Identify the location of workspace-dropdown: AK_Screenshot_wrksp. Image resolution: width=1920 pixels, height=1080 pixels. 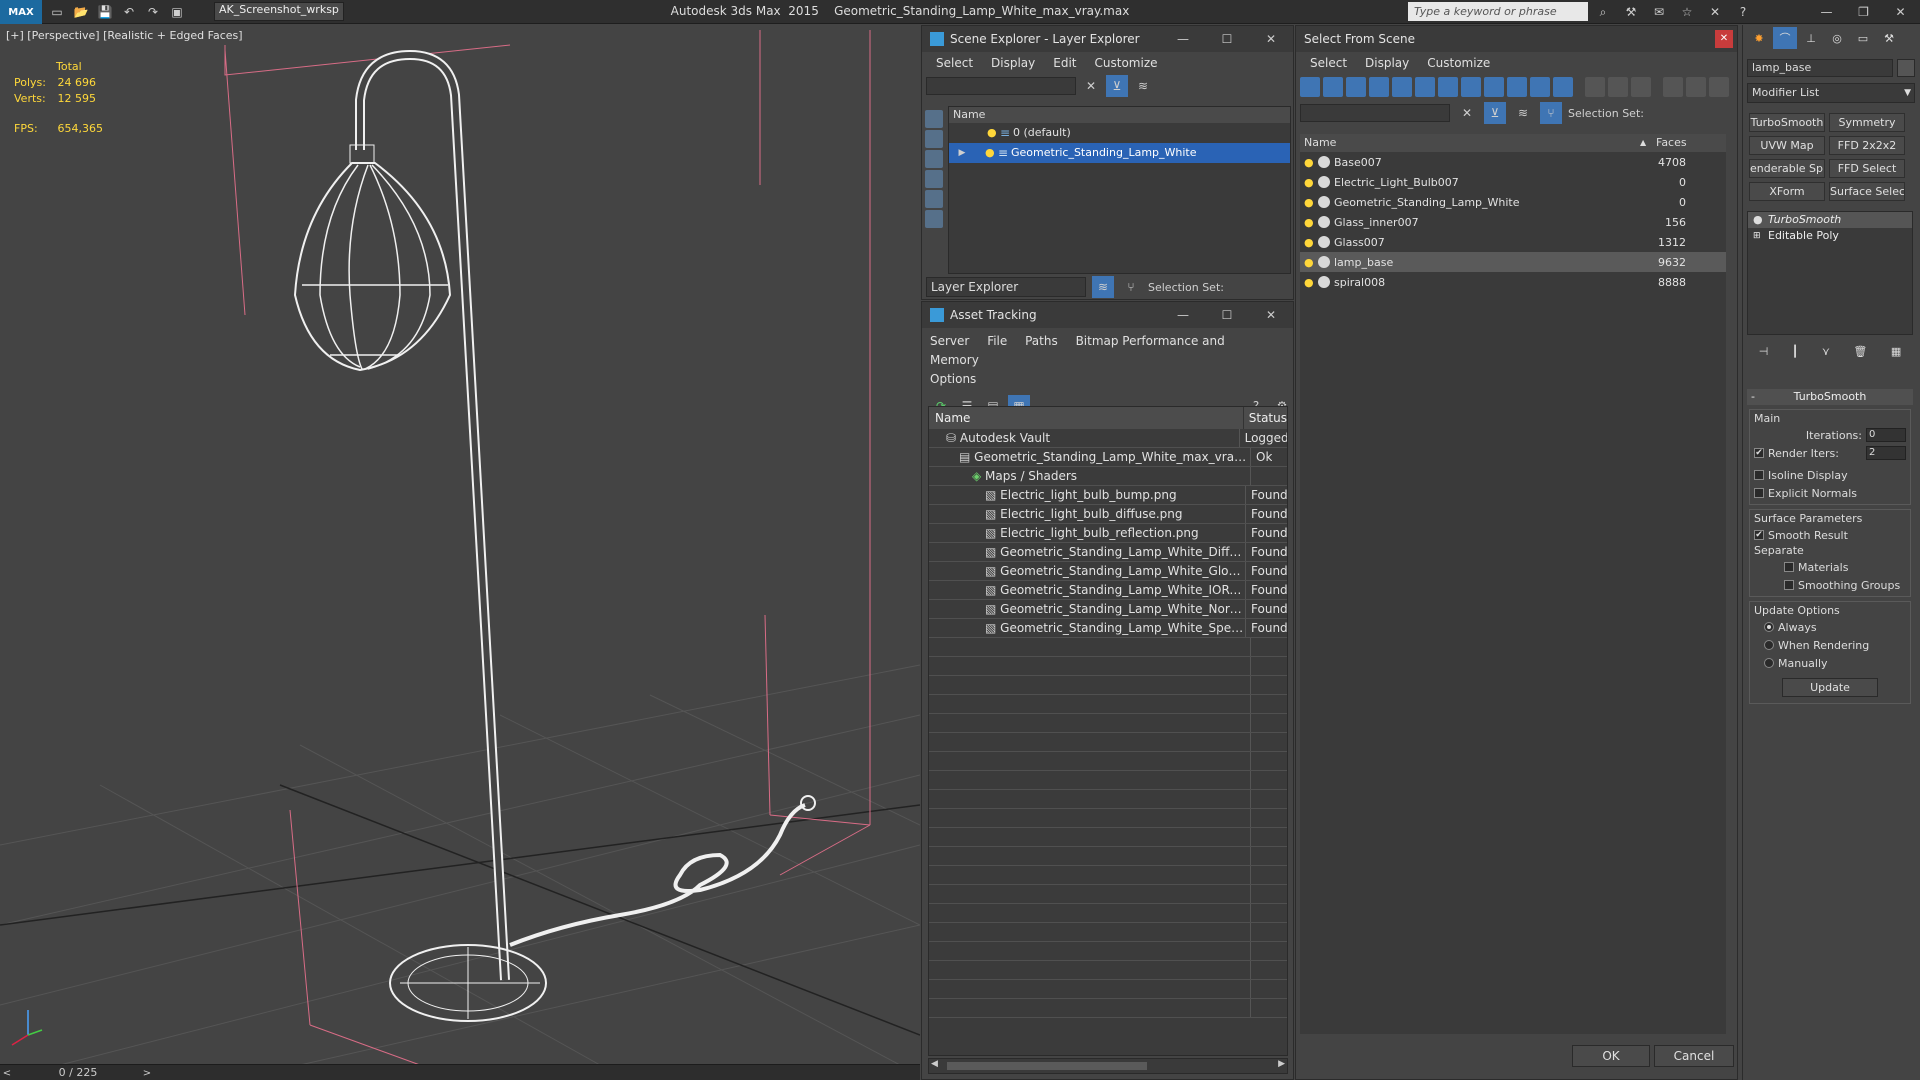
(279, 11).